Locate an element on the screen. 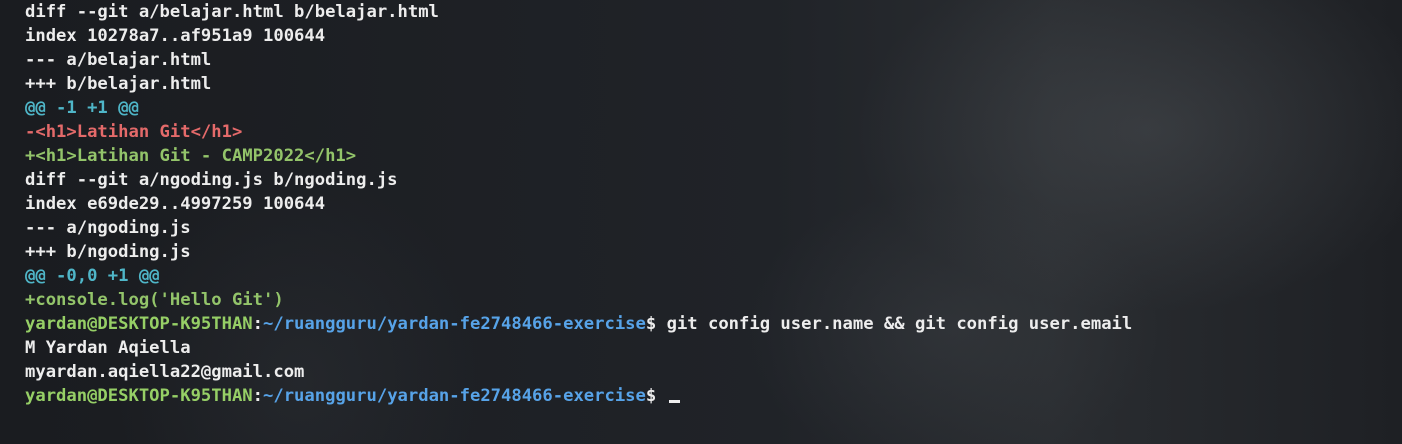 Image resolution: width=1402 pixels, height=444 pixels. diff-added-line: +<h1>Latihan Git - CAMP2022</h1> is located at coordinates (191, 156).